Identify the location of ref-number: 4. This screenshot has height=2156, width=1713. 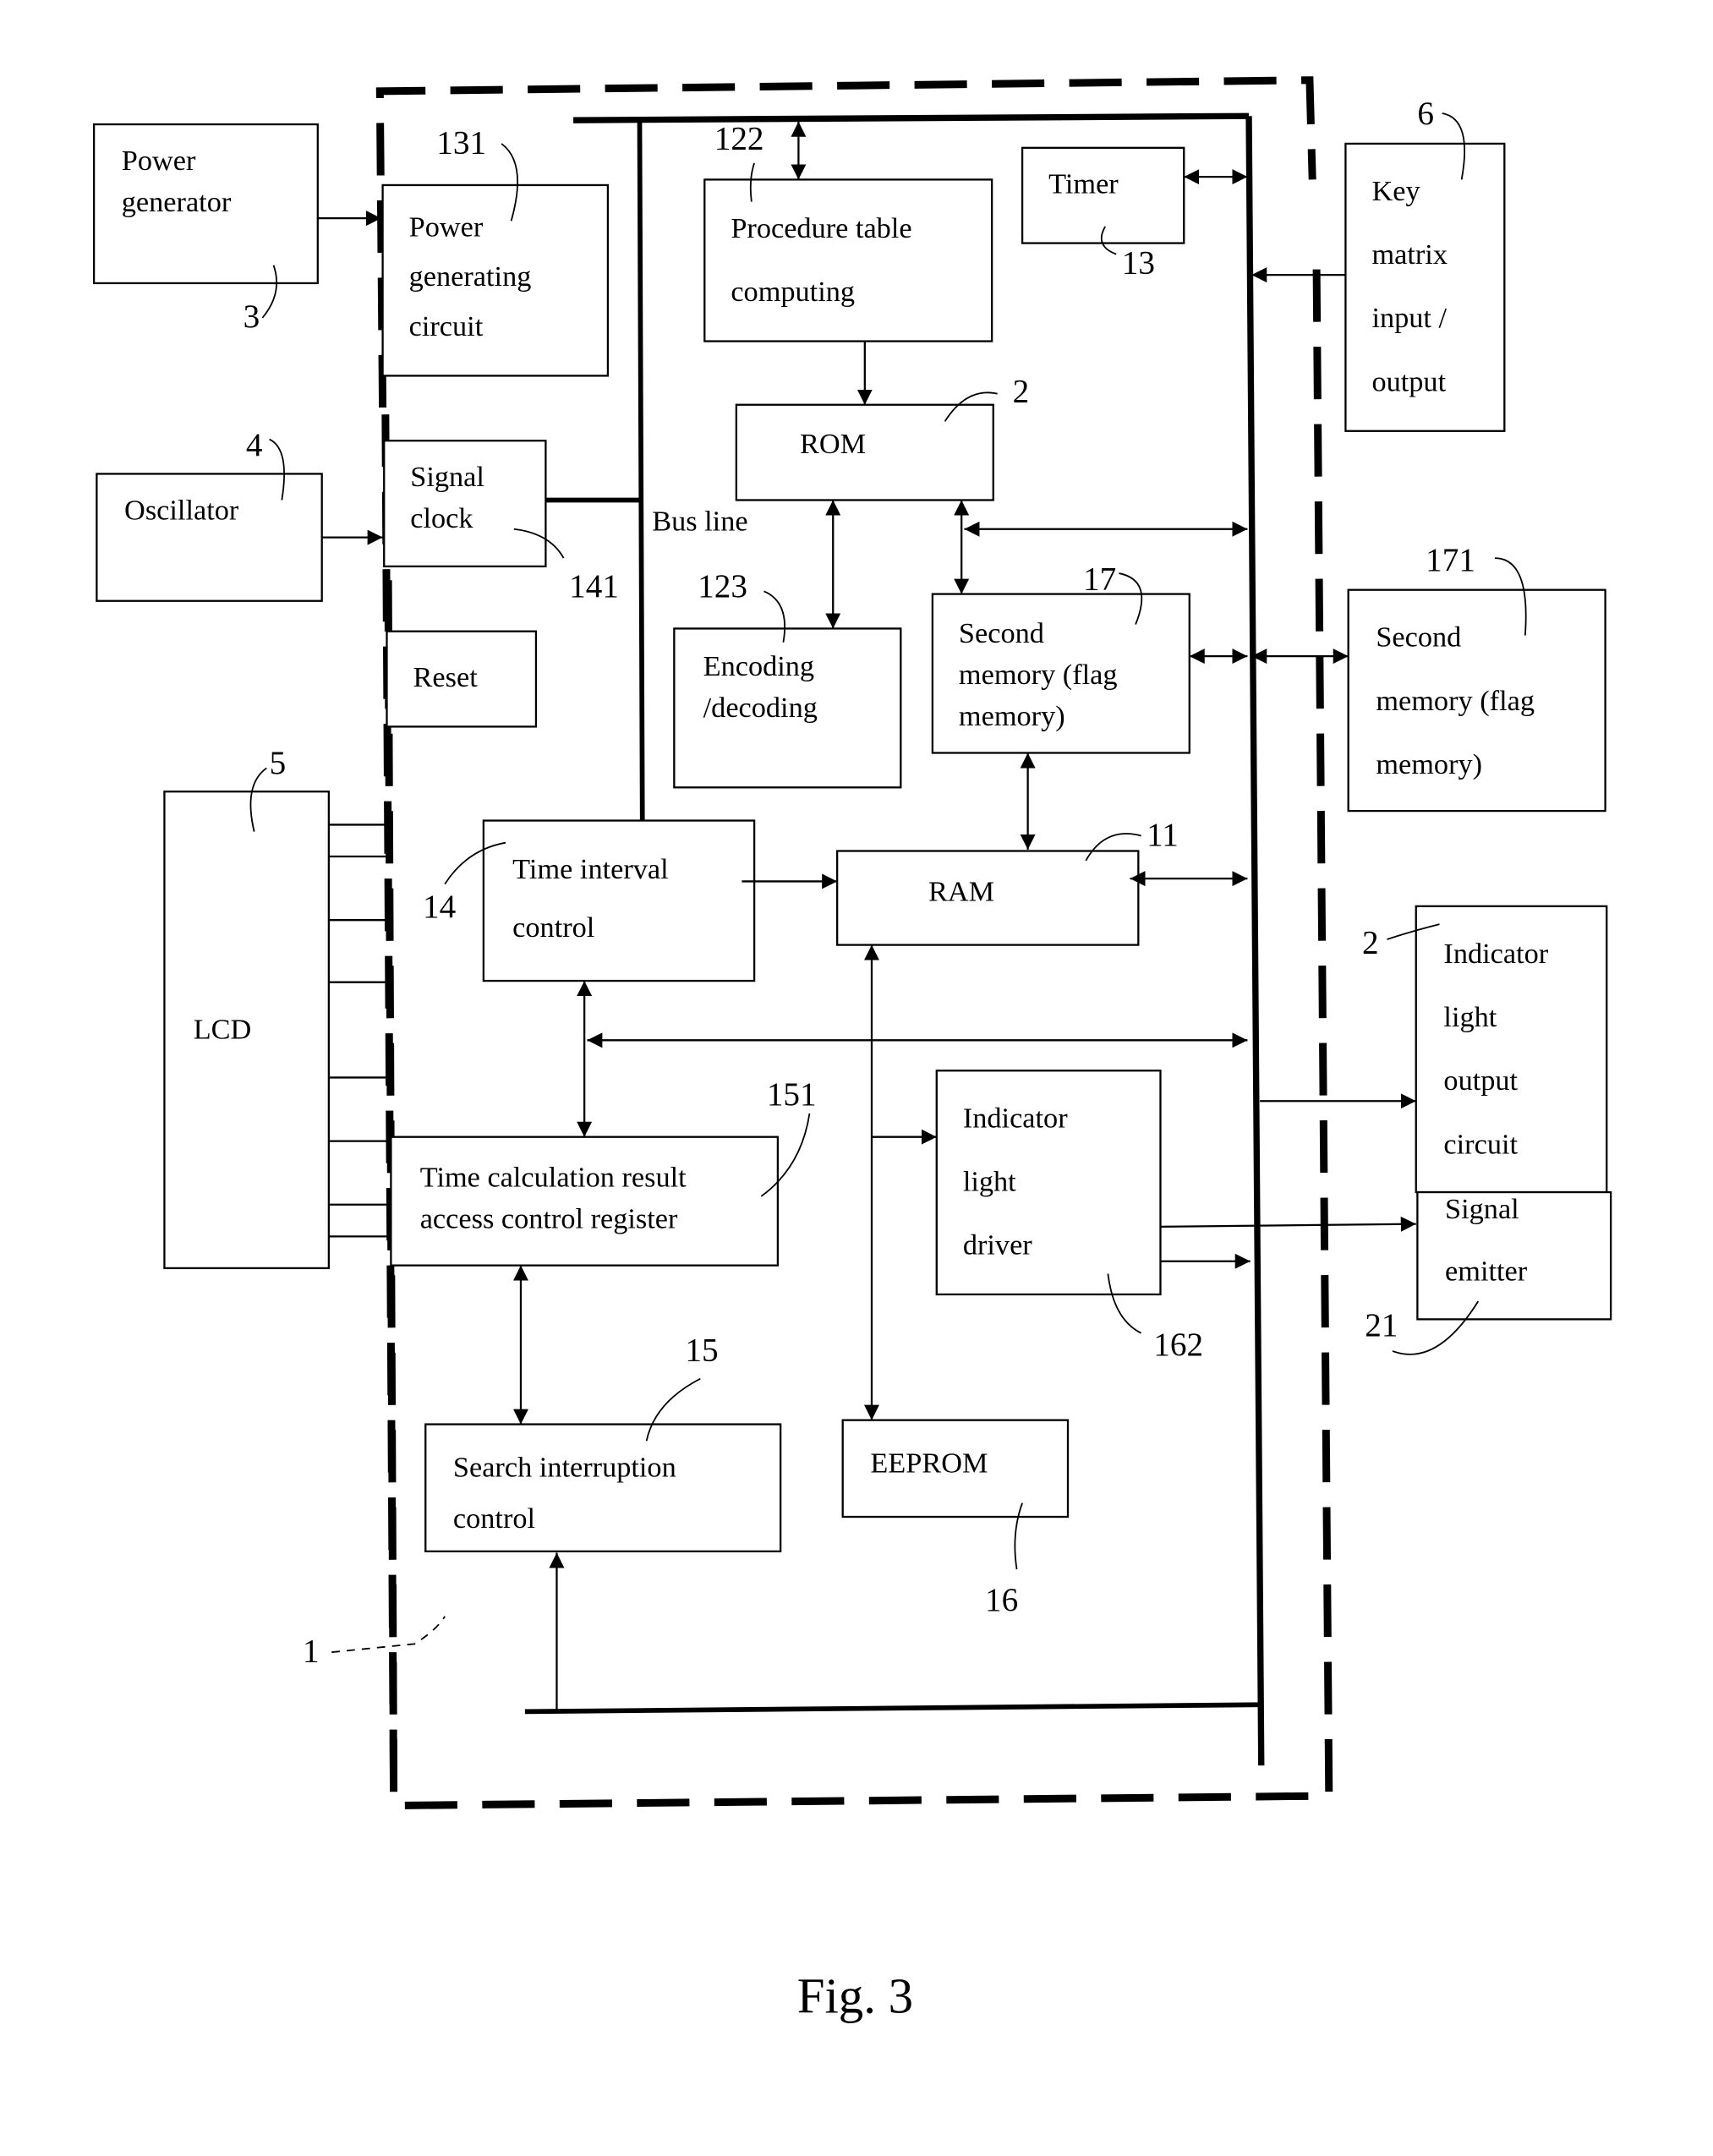
(254, 445).